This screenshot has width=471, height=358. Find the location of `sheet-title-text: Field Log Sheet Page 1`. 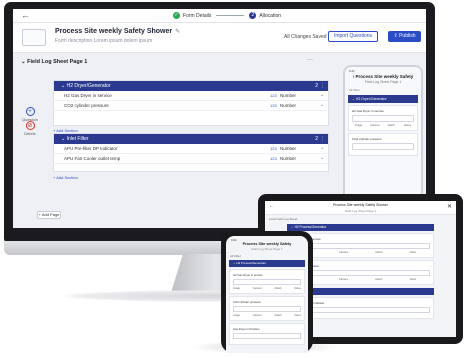

sheet-title-text: Field Log Sheet Page 1 is located at coordinates (57, 62).